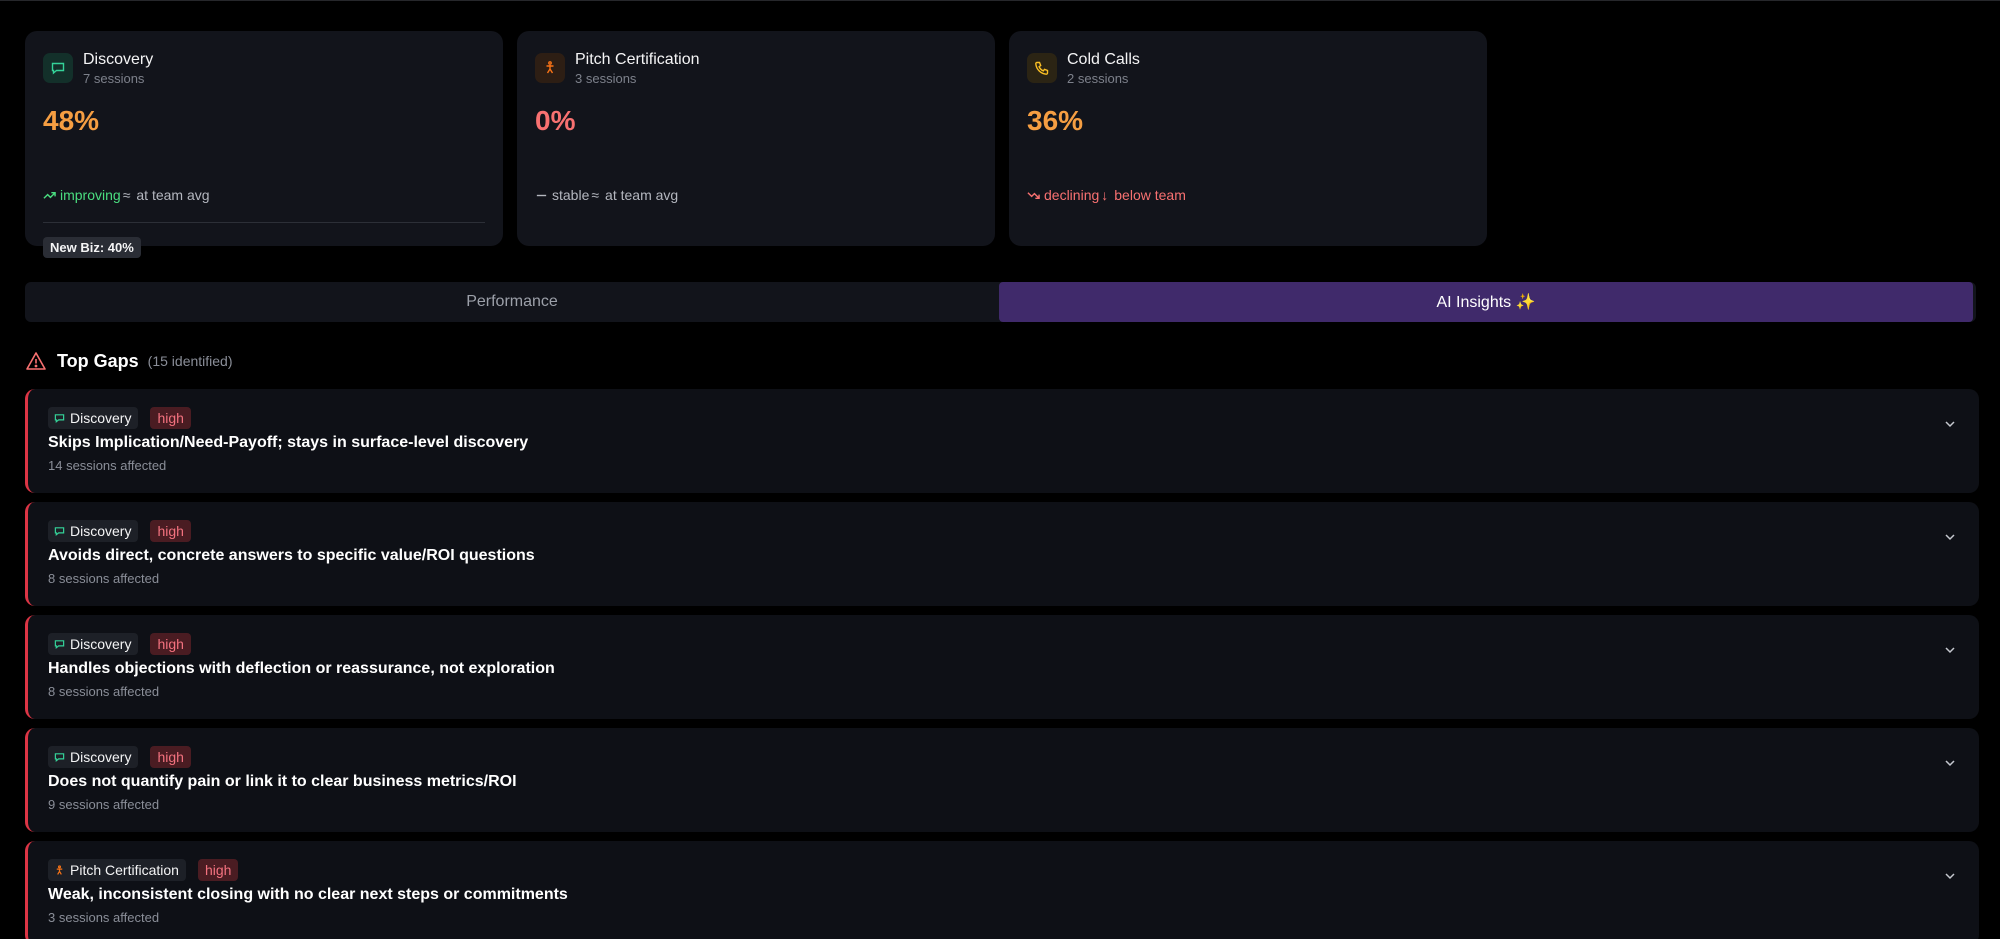  I want to click on card-title: Cold Calls, so click(1103, 59).